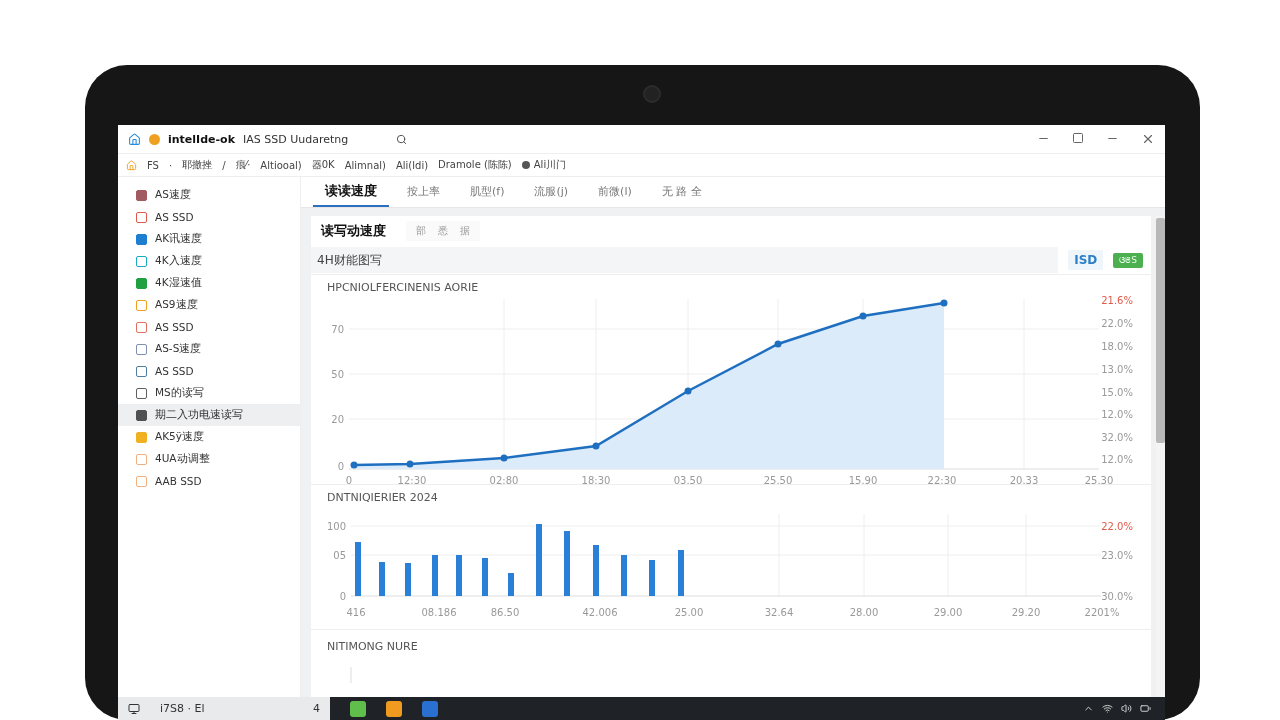 The height and width of the screenshot is (720, 1280). Describe the element at coordinates (372, 646) in the screenshot. I see `chart-title: NITIMONG NURE` at that location.